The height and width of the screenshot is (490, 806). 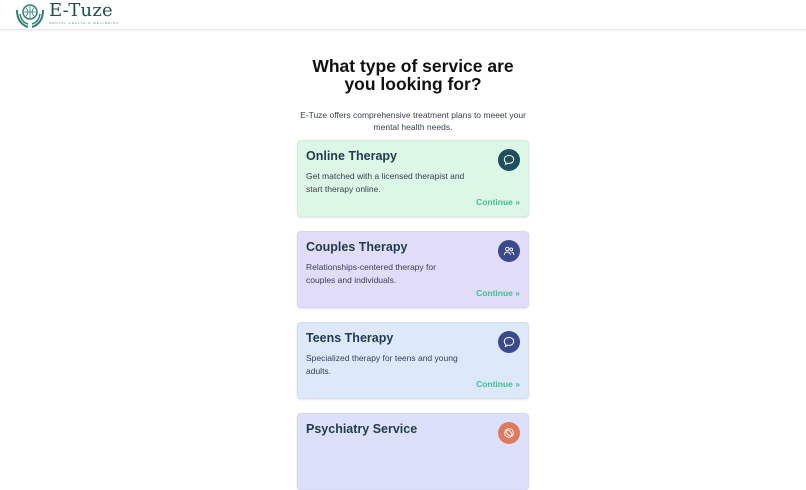 I want to click on logo-name: E-Tuze, so click(x=81, y=10).